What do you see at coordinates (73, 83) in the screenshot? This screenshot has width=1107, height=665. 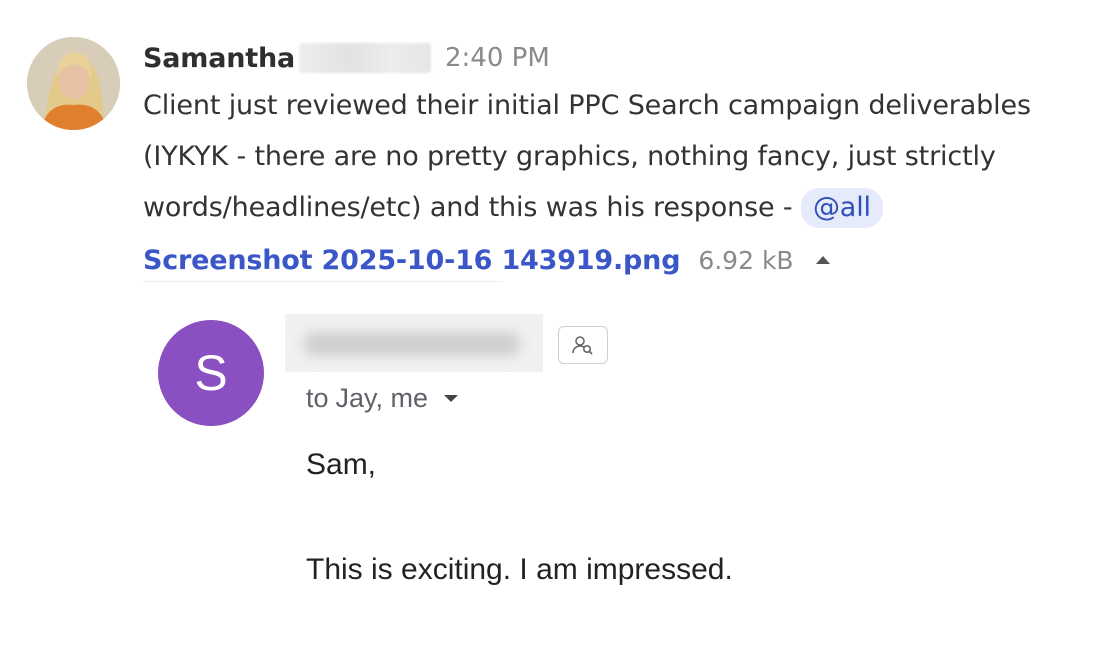 I see `sender-avatar` at bounding box center [73, 83].